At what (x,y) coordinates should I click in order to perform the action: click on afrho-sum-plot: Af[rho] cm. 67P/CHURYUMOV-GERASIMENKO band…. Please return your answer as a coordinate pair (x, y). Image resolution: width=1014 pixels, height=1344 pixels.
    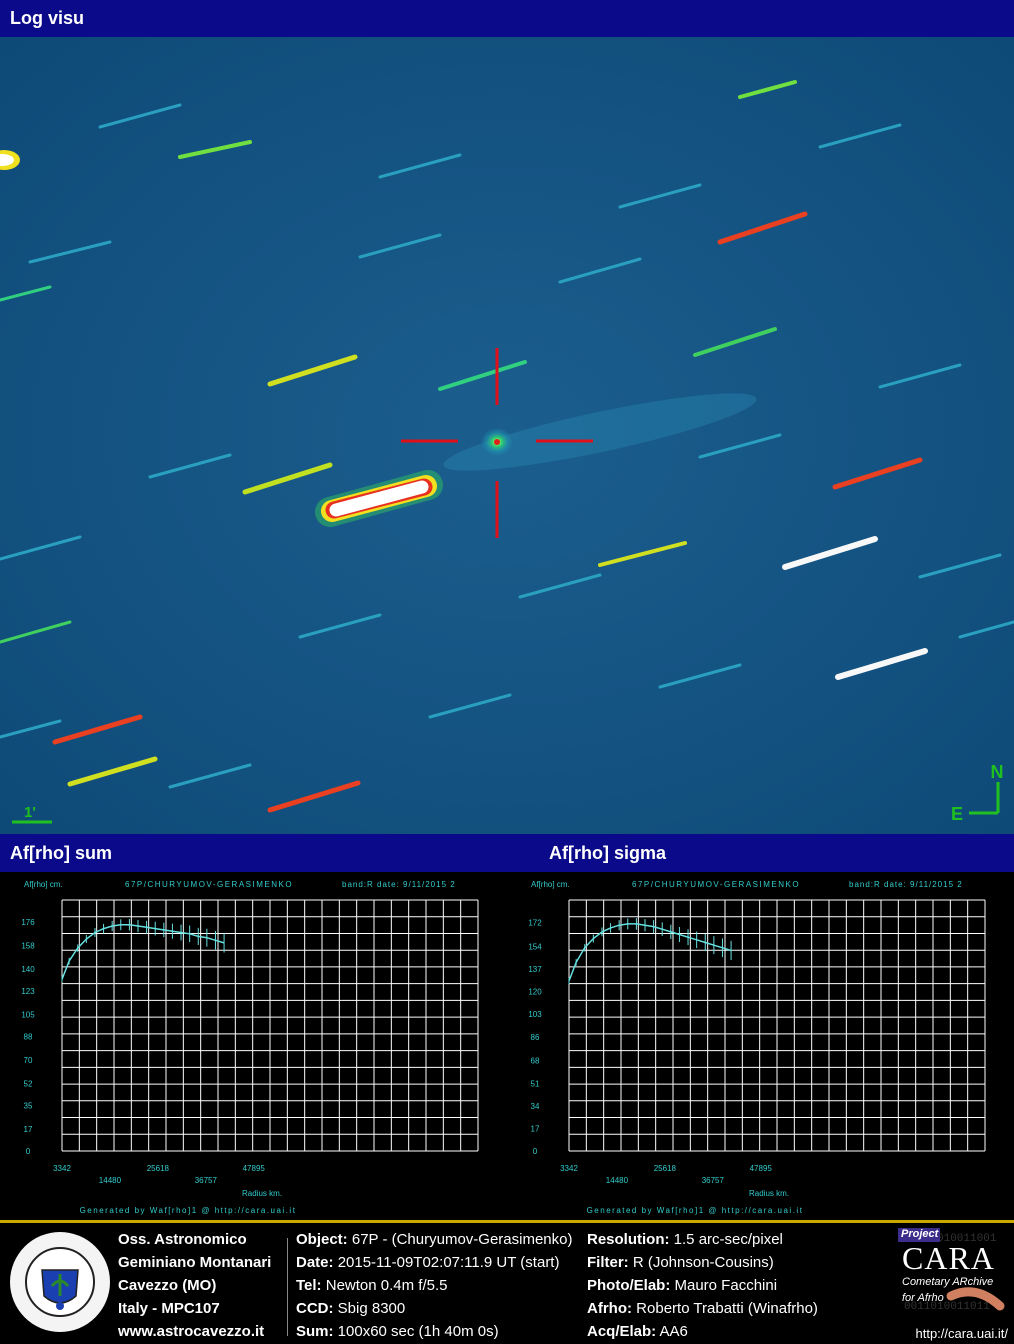
    Looking at the image, I should click on (253, 1046).